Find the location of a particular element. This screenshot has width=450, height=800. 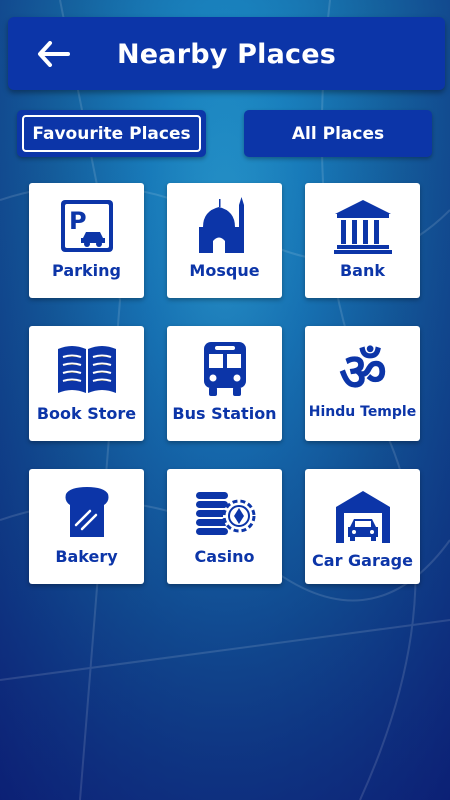

place-label: Car Garage is located at coordinates (362, 560).